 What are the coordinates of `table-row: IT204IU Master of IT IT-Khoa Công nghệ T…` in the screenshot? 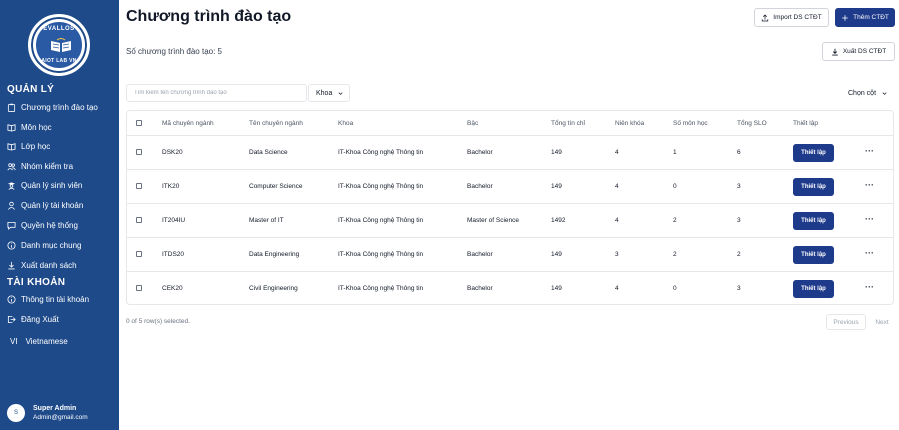 It's located at (510, 220).